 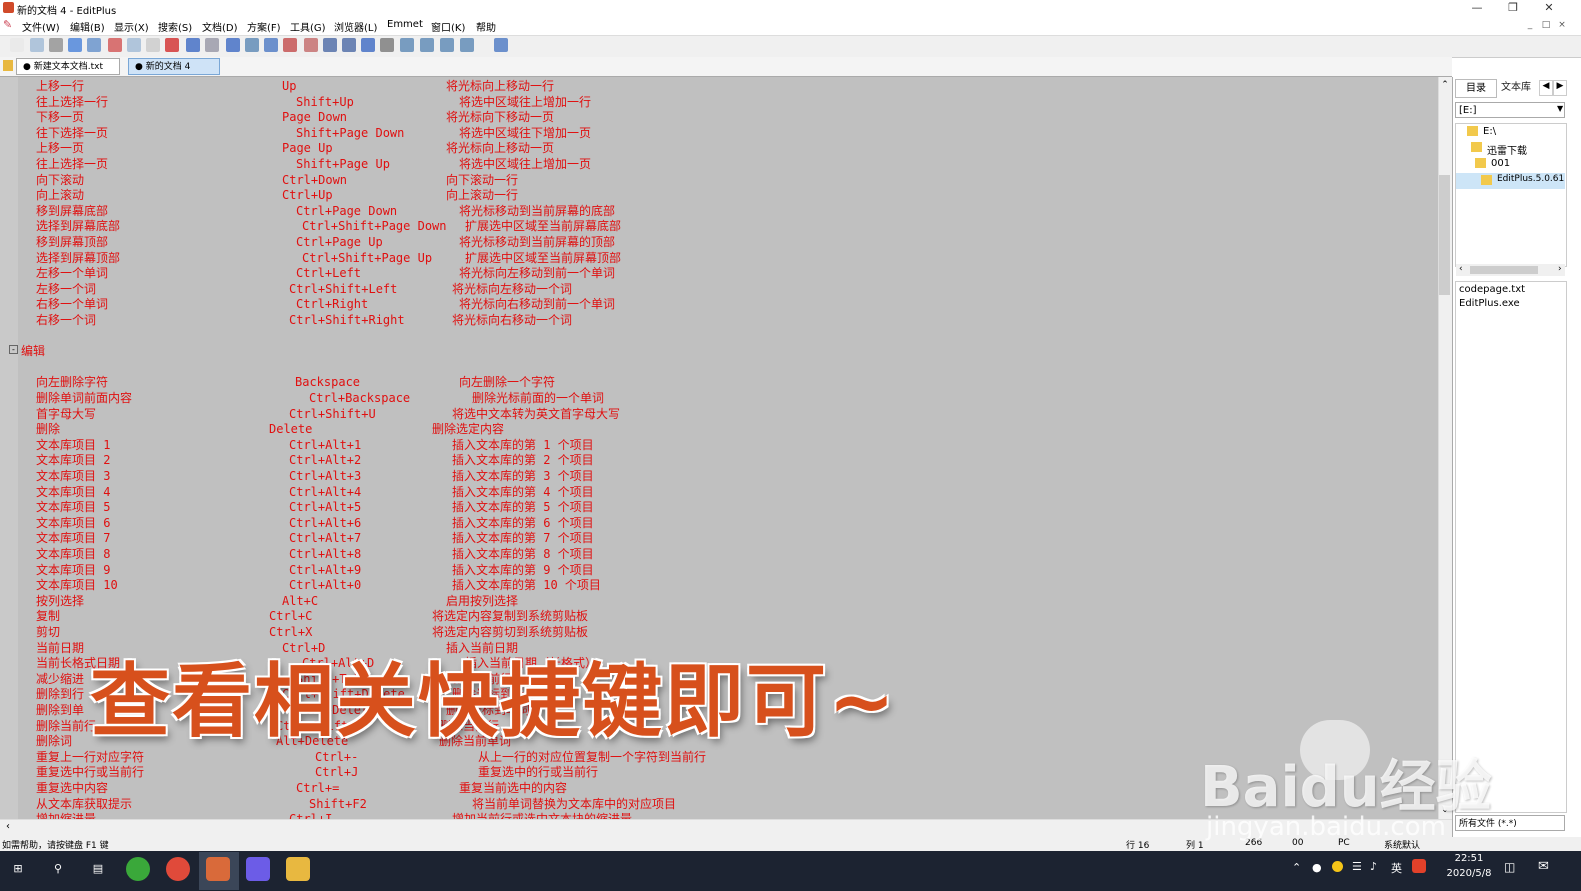 I want to click on app-taskbar-icon, so click(x=258, y=869).